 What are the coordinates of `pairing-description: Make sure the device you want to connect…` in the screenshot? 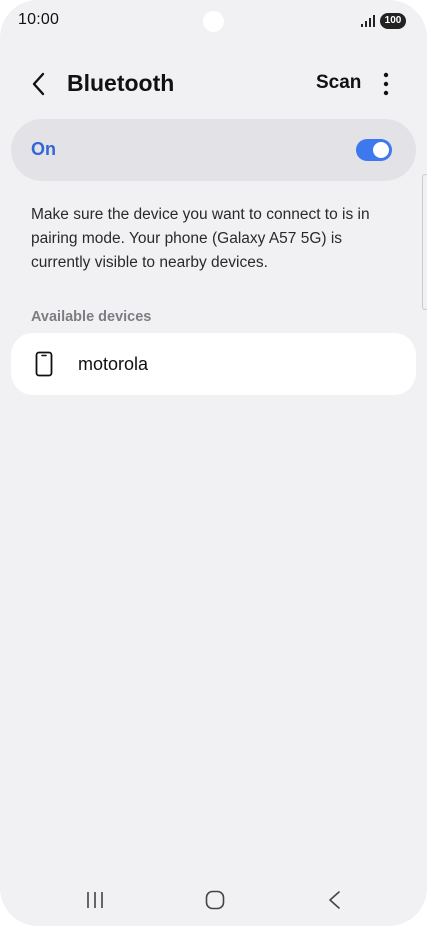 It's located at (200, 238).